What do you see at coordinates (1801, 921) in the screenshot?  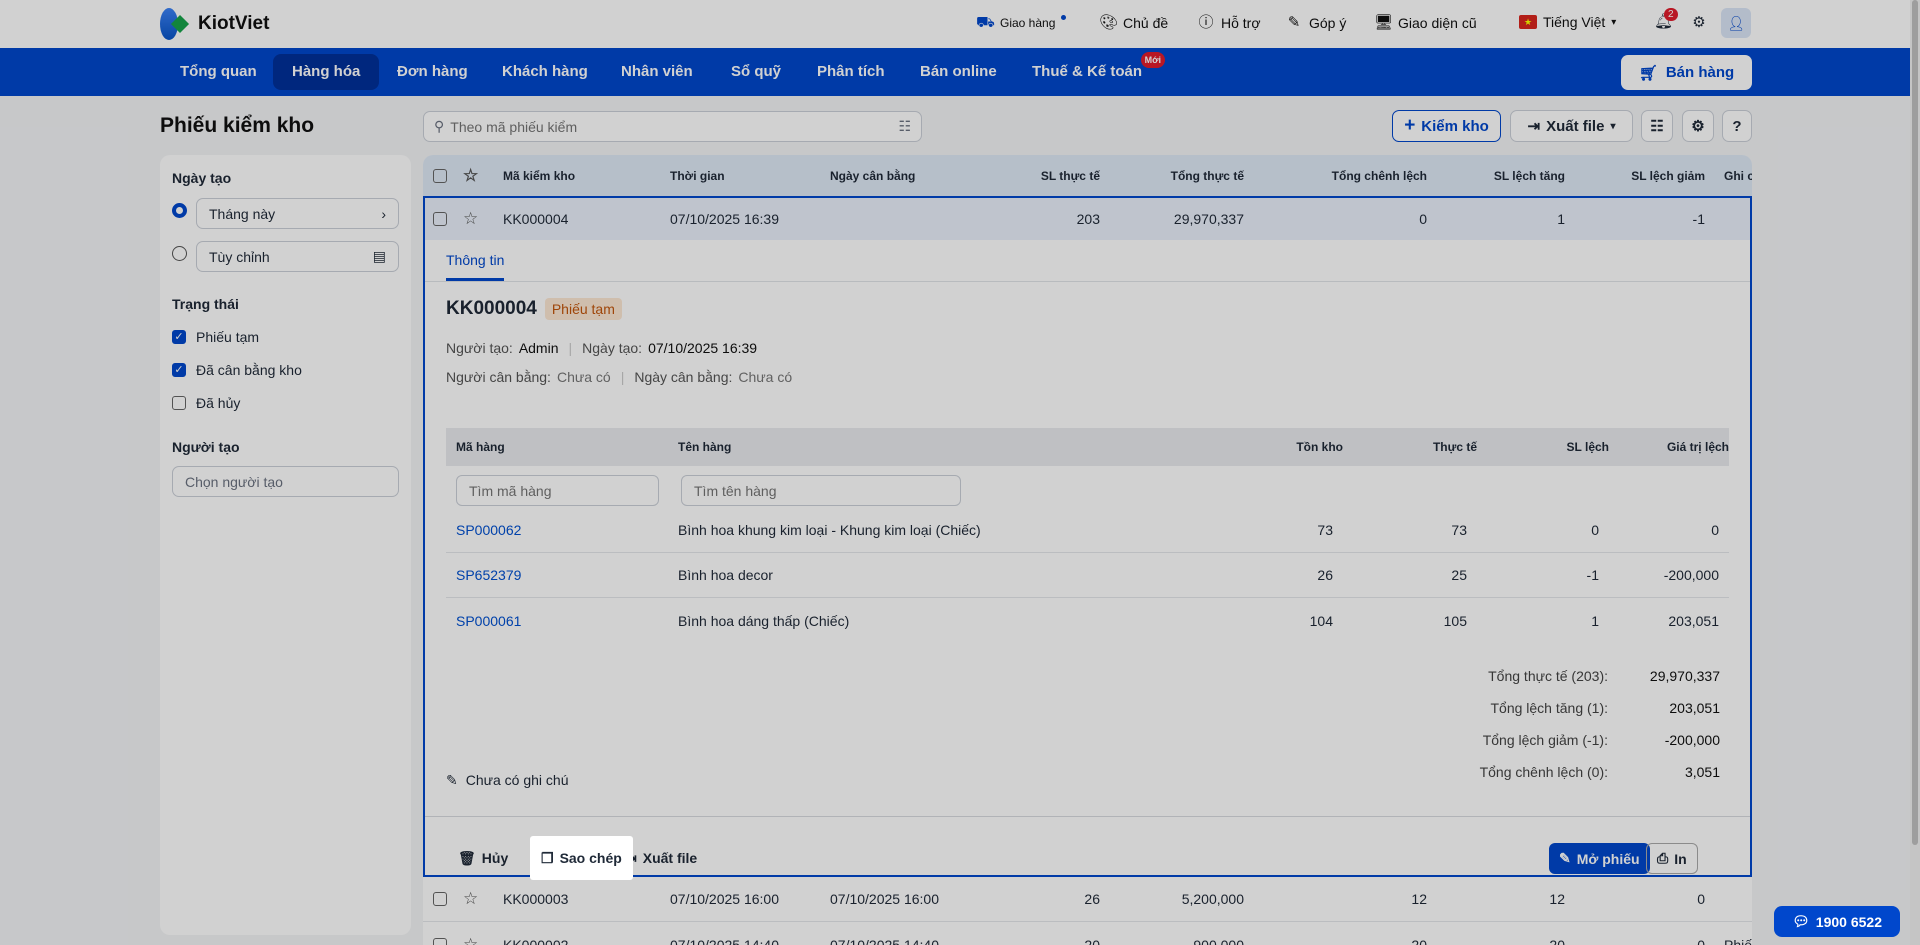 I see `chat-icon: 💬︎` at bounding box center [1801, 921].